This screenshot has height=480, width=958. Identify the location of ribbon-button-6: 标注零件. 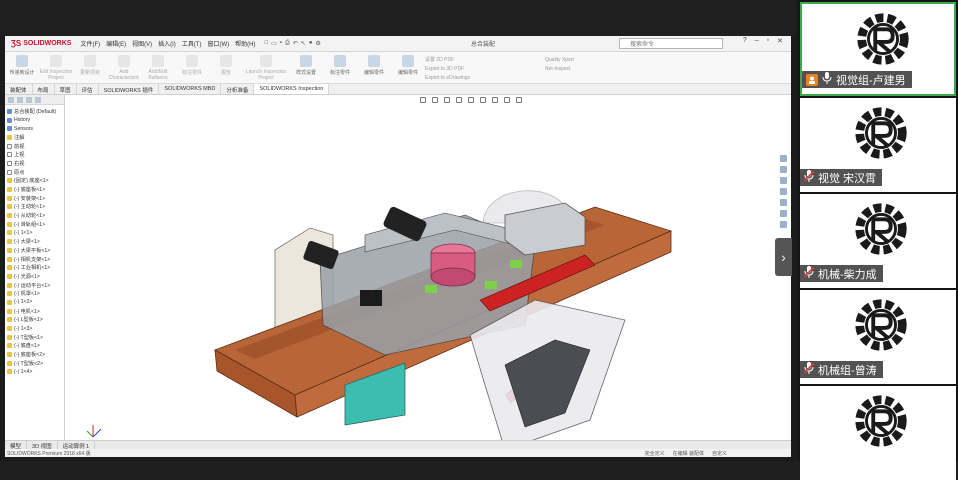
(192, 67).